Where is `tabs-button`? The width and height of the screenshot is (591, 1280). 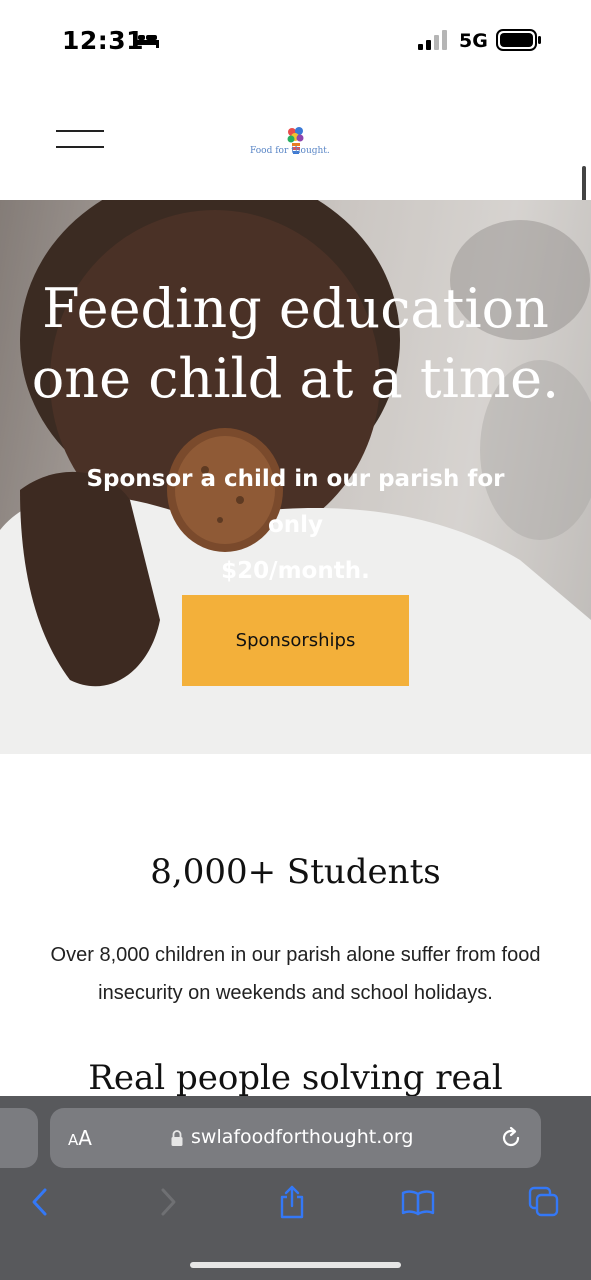
tabs-button is located at coordinates (544, 1202).